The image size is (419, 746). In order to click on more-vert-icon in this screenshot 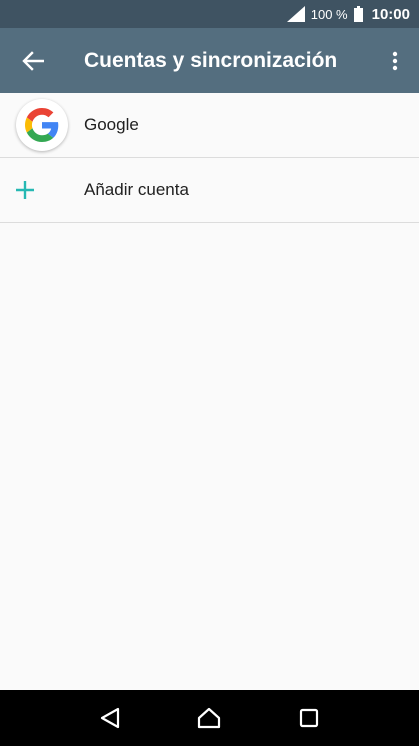, I will do `click(395, 60)`.